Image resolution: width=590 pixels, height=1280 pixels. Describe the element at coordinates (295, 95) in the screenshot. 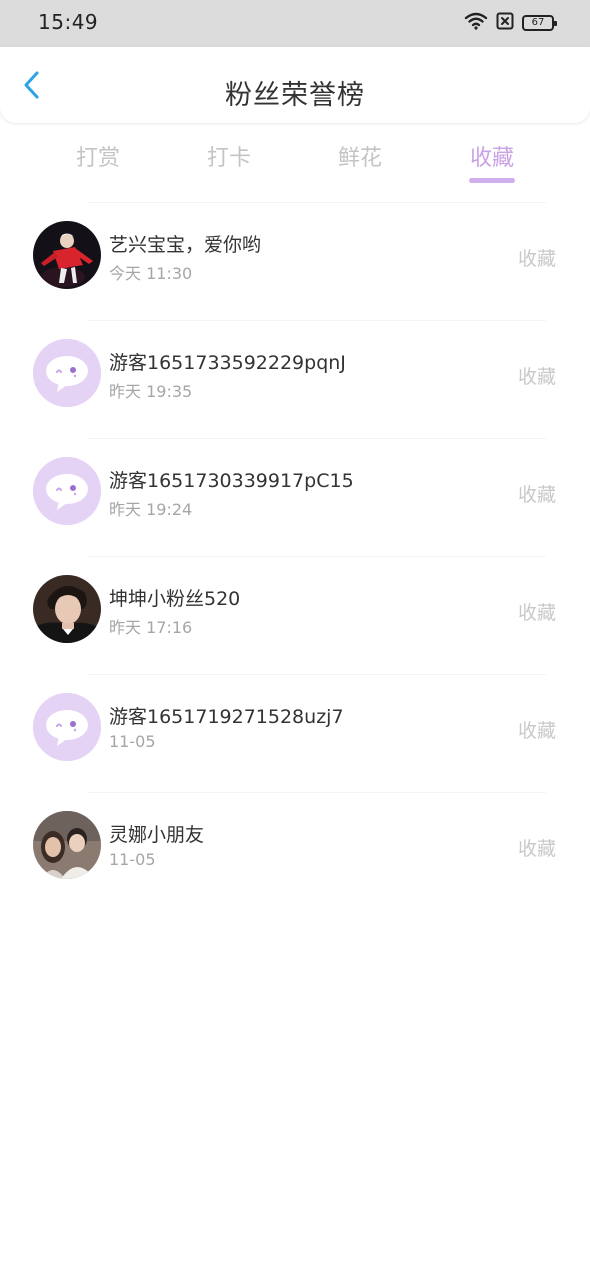

I see `page-title: 粉丝荣誉榜` at that location.